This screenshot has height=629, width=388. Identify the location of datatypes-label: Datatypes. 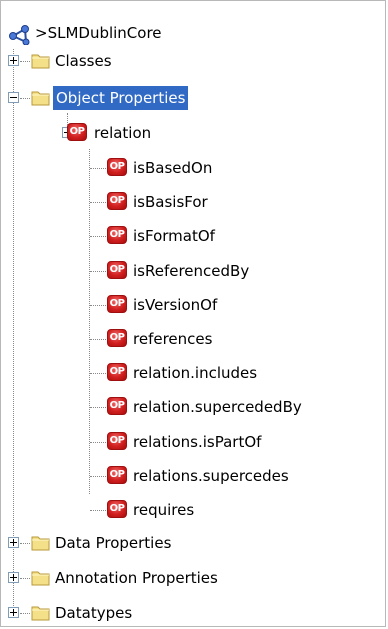
(94, 613).